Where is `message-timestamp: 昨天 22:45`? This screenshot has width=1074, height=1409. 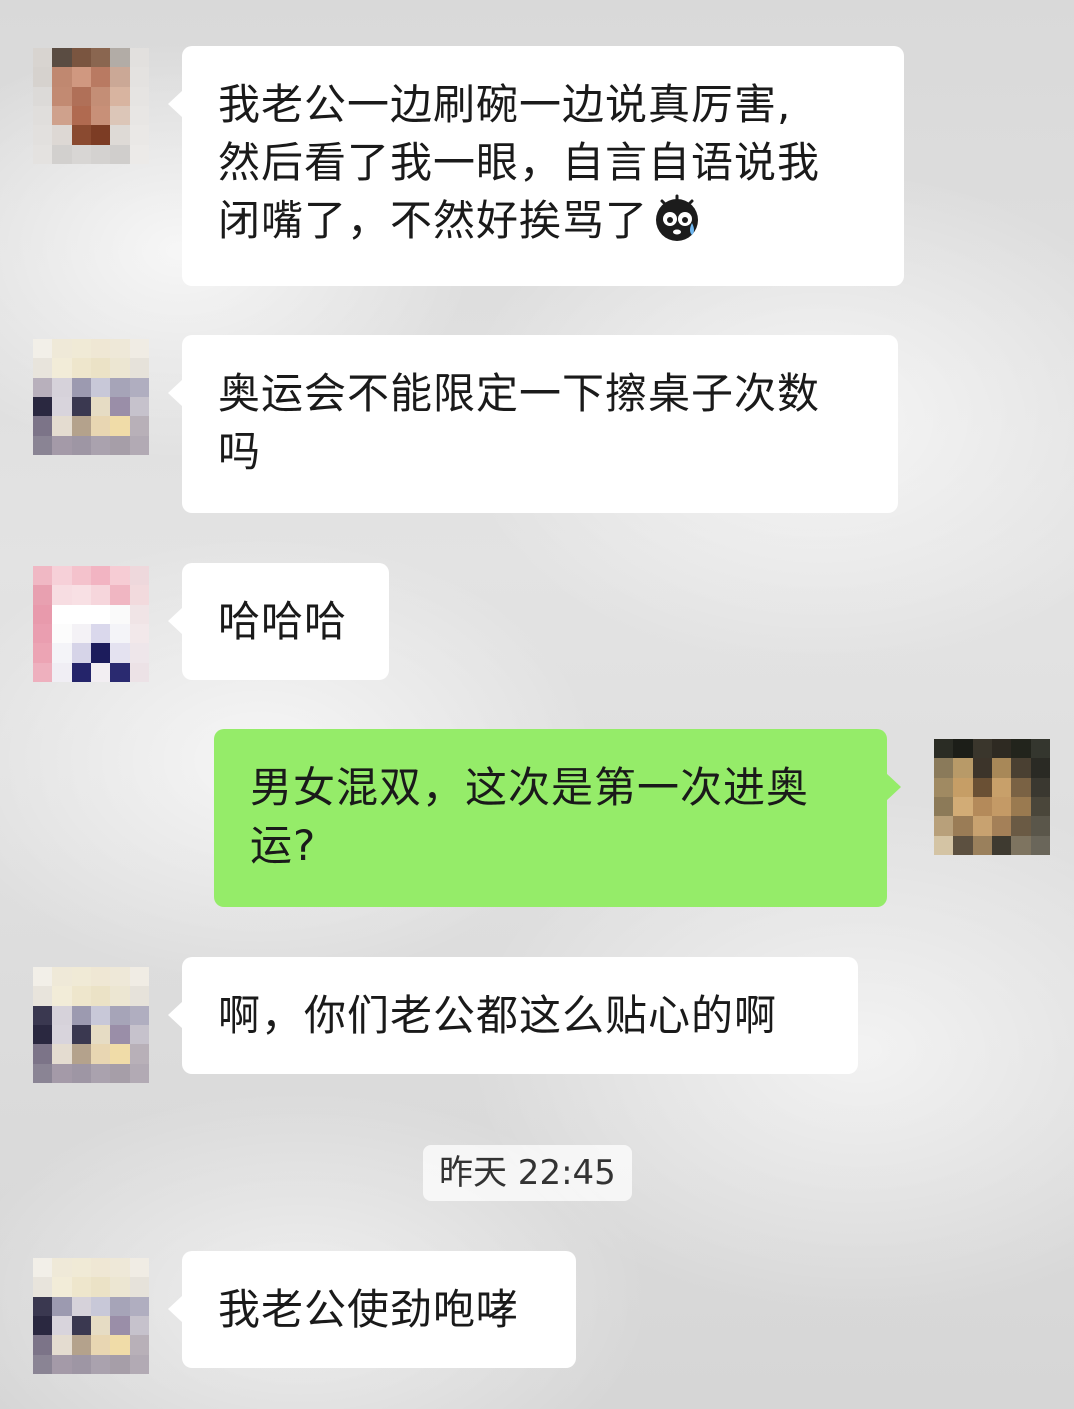
message-timestamp: 昨天 22:45 is located at coordinates (527, 1173).